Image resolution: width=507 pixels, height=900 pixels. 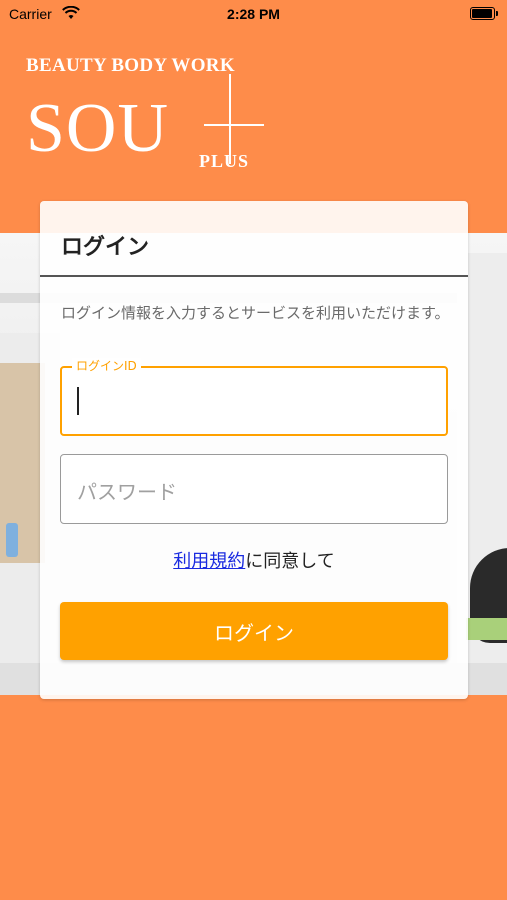 I want to click on login-description: ログイン情報を入力するとサービスを利用いただけます。, so click(x=255, y=313).